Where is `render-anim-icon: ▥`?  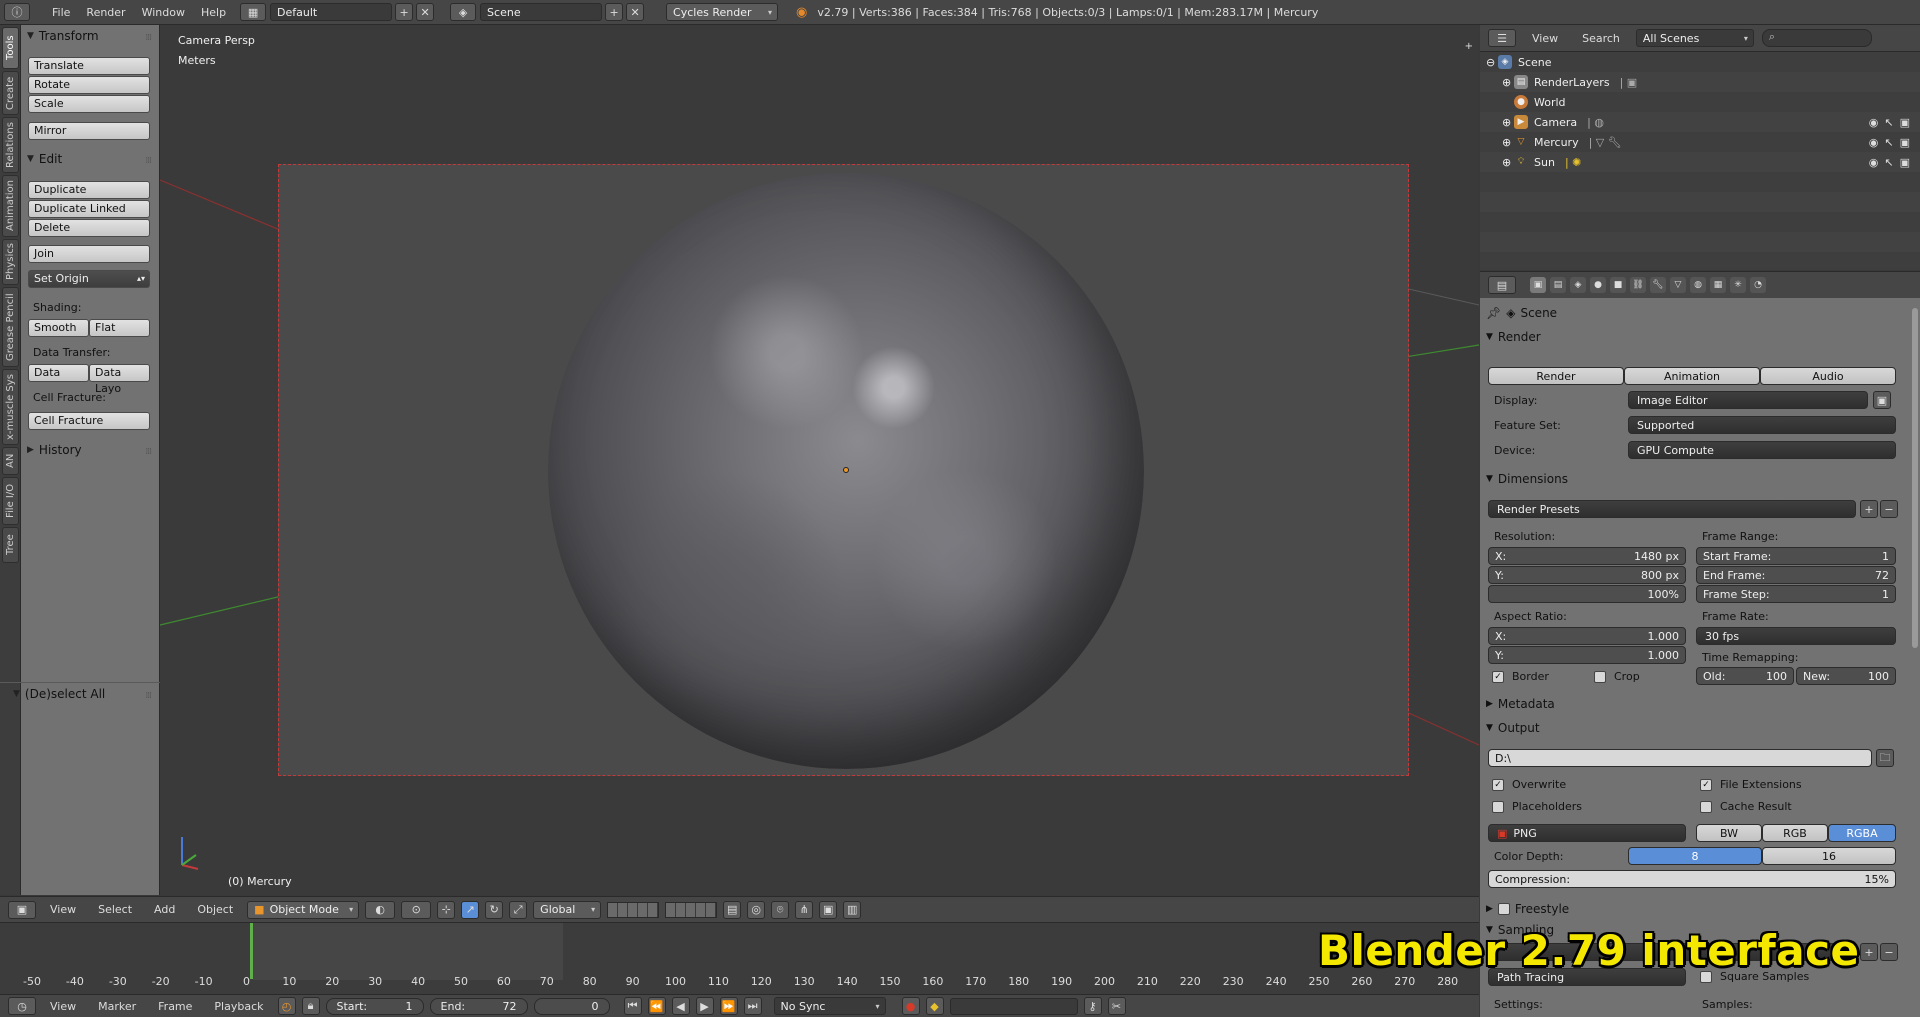
render-anim-icon: ▥ is located at coordinates (852, 909).